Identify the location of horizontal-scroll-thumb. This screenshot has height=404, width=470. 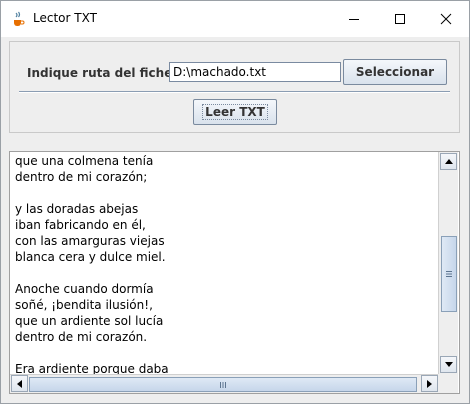
(223, 384).